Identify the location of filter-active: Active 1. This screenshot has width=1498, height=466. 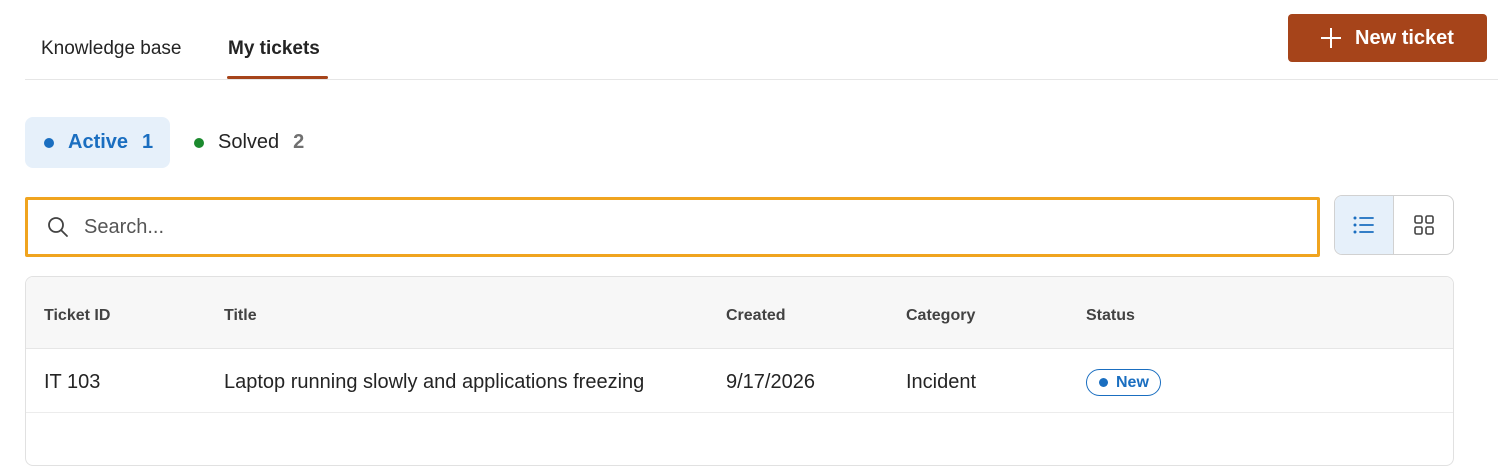
(97, 142).